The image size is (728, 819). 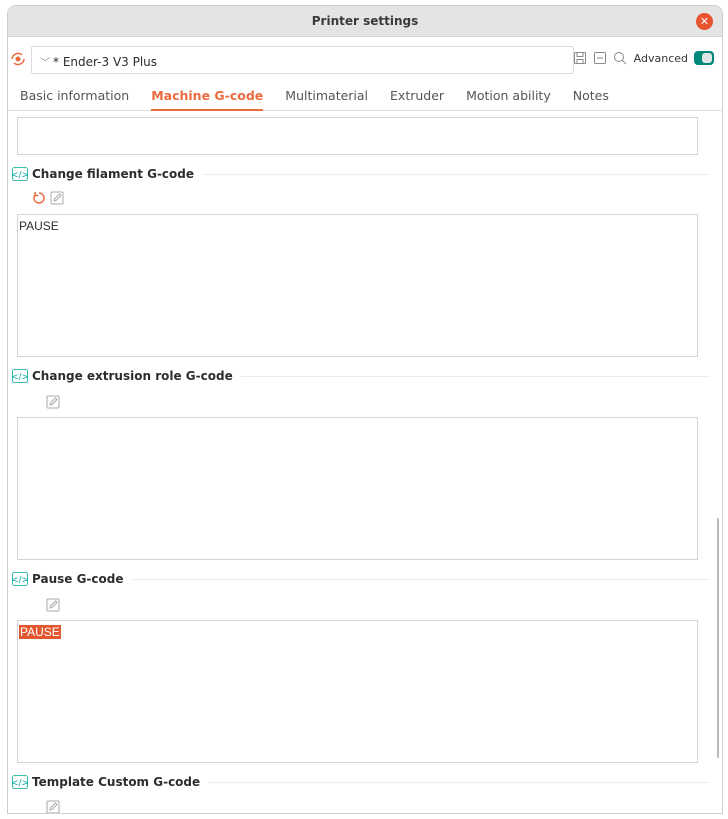 What do you see at coordinates (113, 174) in the screenshot?
I see `section-label: Change filament G-code` at bounding box center [113, 174].